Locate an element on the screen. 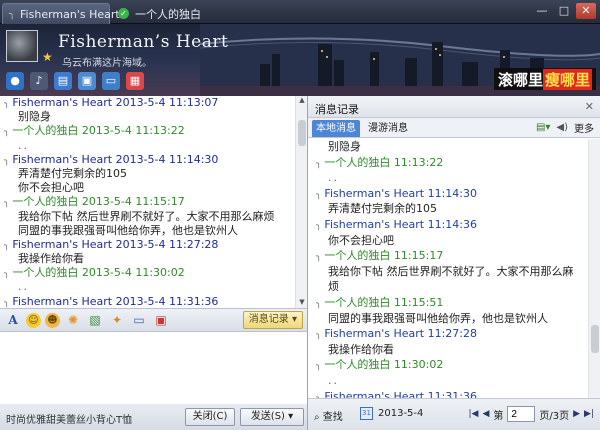  contact-name: Fisherman’s Heart is located at coordinates (143, 42).